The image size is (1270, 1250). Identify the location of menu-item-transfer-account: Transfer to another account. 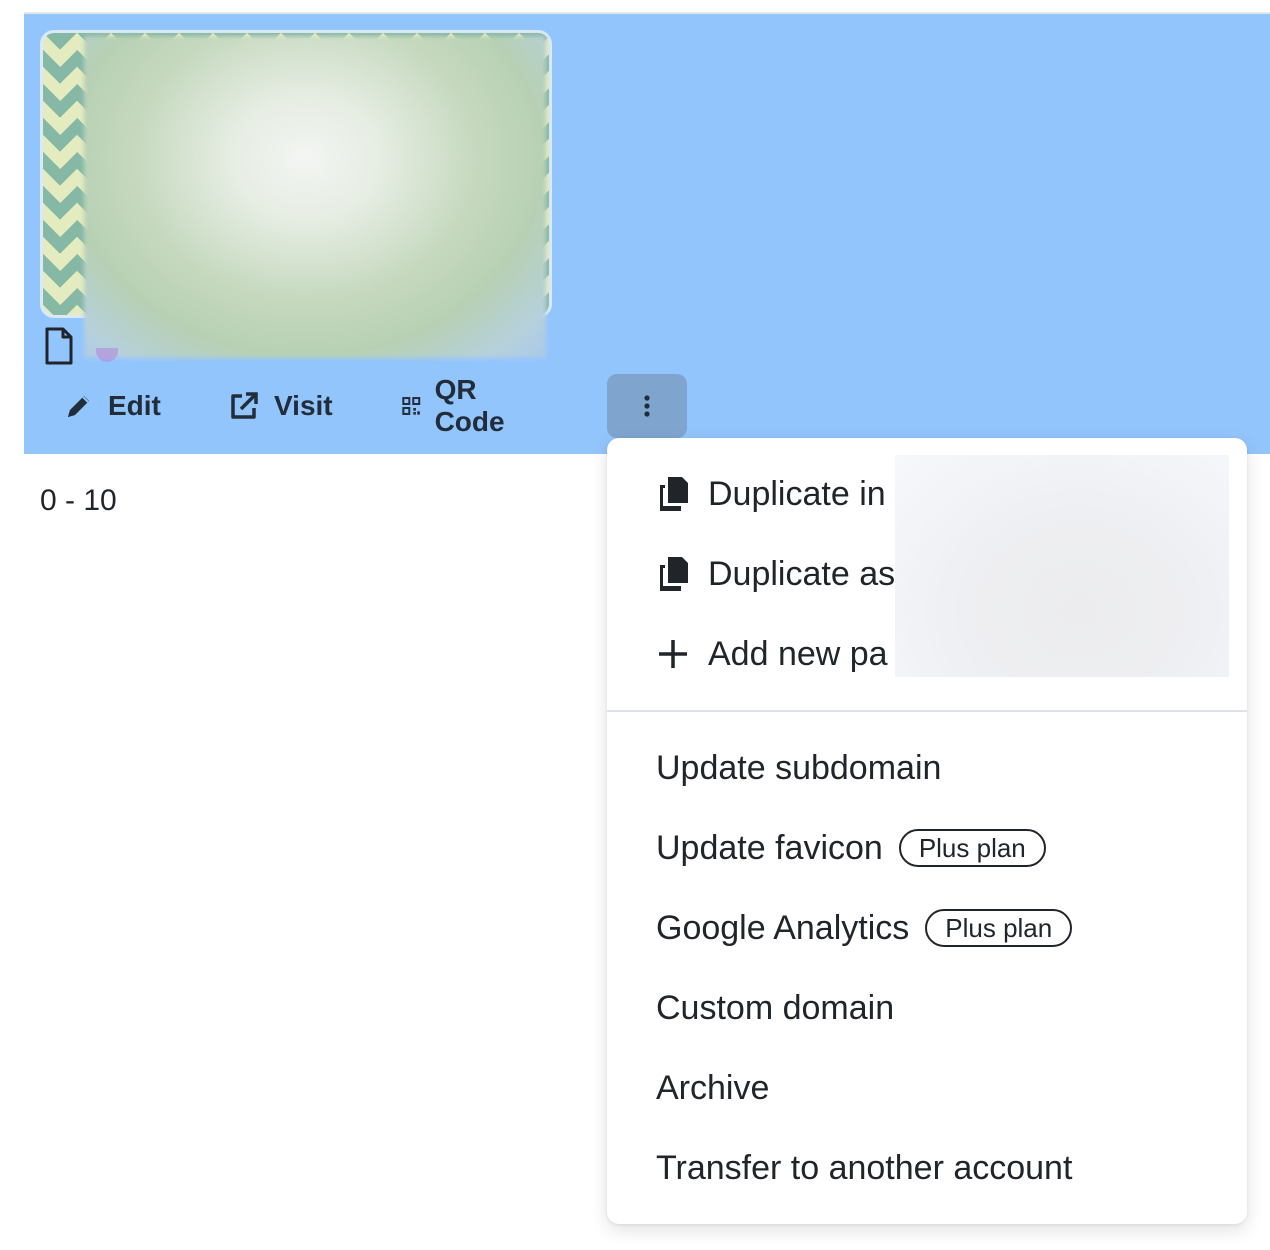
(927, 1168).